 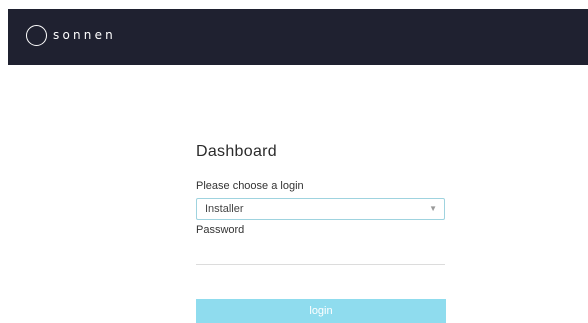 I want to click on circle-logo-icon, so click(x=36, y=35).